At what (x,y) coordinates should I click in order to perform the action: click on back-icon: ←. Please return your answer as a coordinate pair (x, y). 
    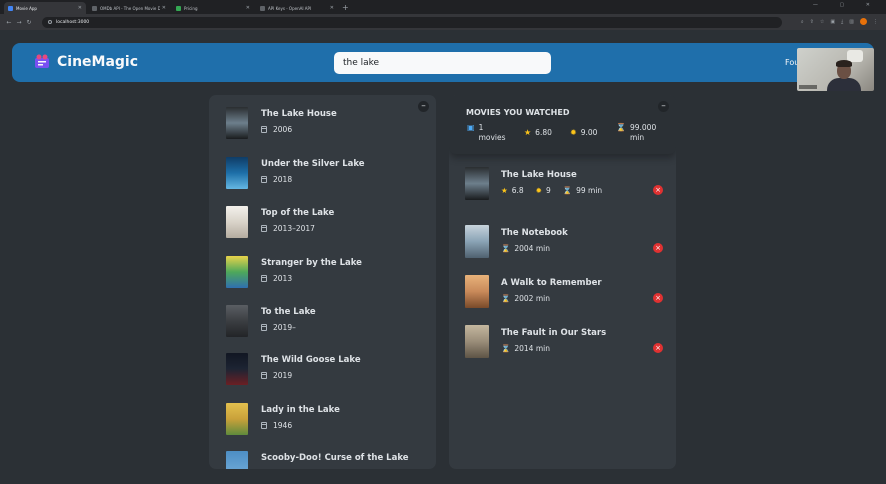
    Looking at the image, I should click on (9, 22).